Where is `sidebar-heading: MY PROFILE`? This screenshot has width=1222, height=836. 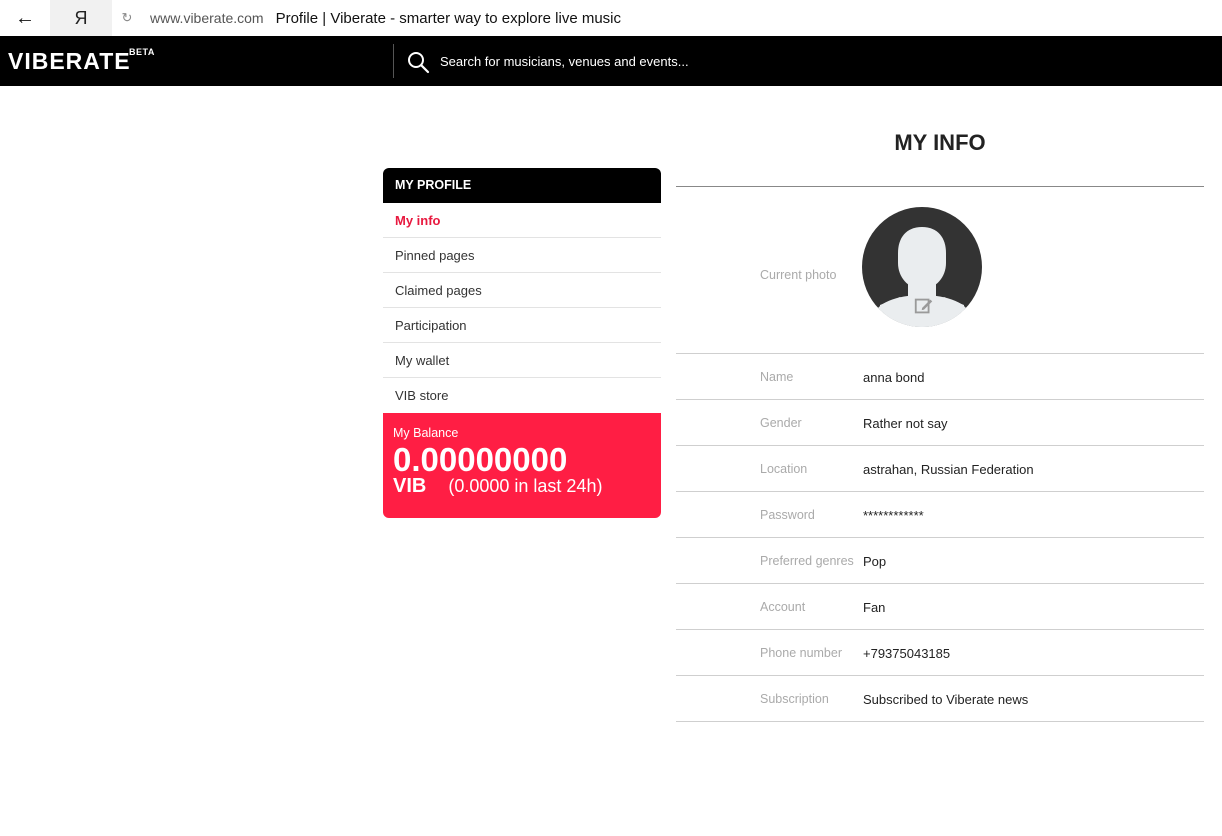 sidebar-heading: MY PROFILE is located at coordinates (522, 185).